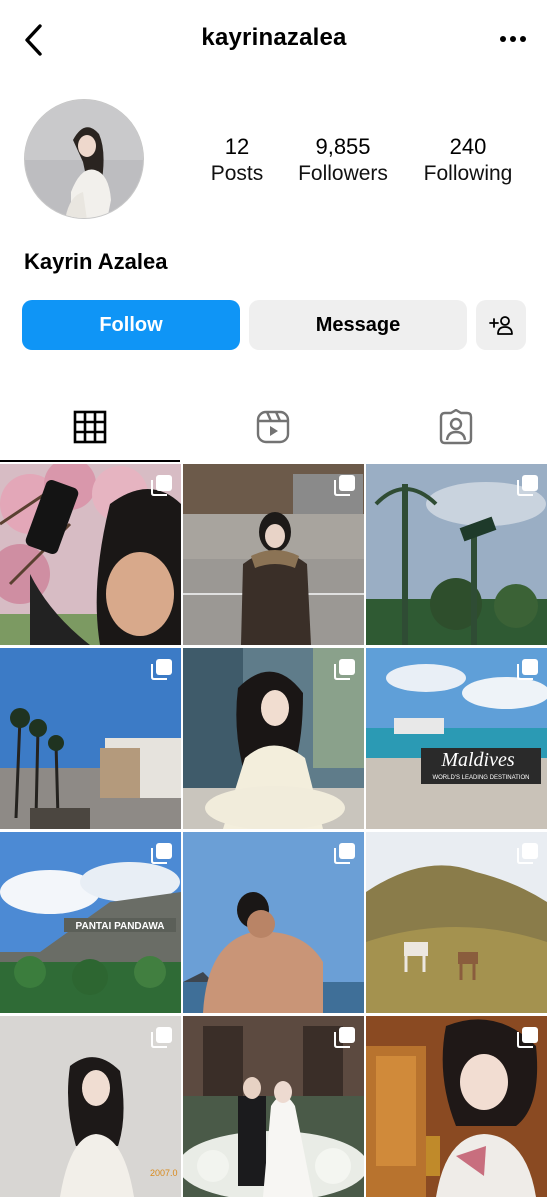 The width and height of the screenshot is (548, 1200). I want to click on profile-display-name: Kayrin Azalea, so click(96, 261).